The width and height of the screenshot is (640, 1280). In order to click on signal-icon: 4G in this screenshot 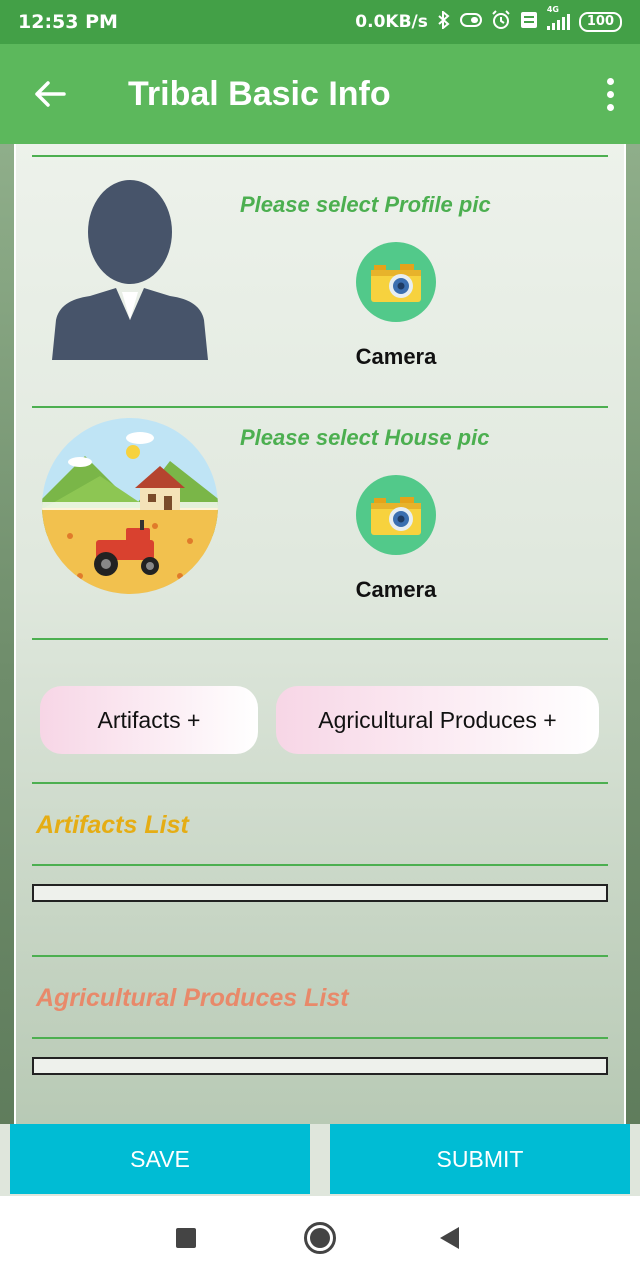, I will do `click(558, 17)`.